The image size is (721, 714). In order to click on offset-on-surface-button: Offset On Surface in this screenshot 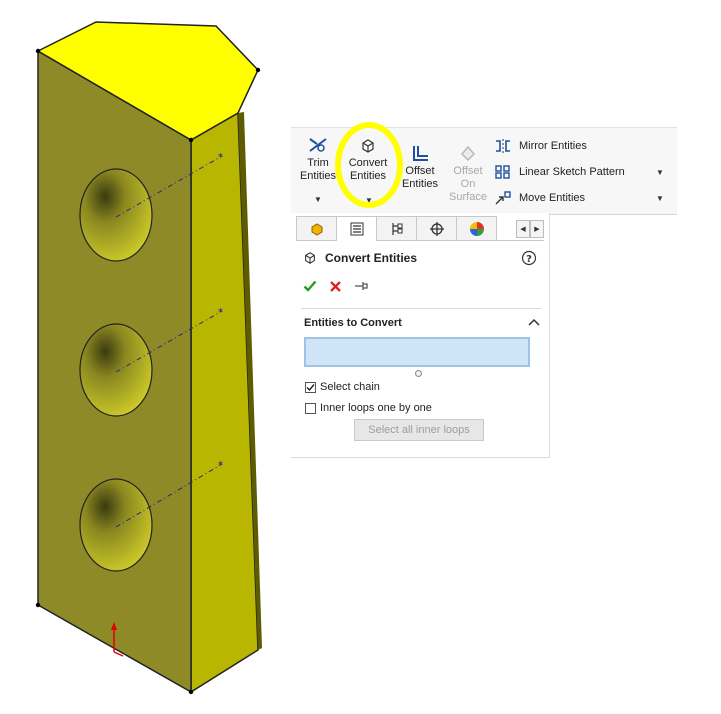, I will do `click(468, 174)`.